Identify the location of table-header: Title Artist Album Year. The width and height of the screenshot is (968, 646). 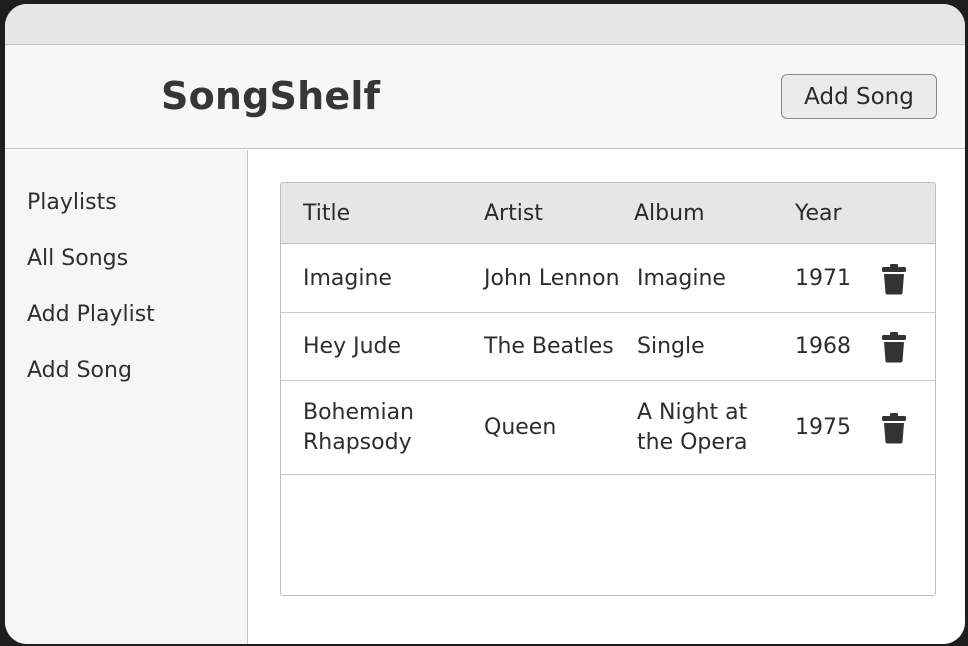
(608, 213).